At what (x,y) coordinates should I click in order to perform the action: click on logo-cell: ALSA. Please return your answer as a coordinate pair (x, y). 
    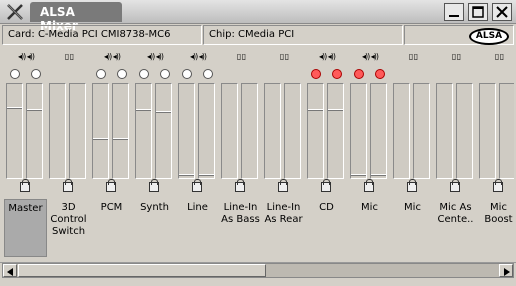
    Looking at the image, I should click on (459, 35).